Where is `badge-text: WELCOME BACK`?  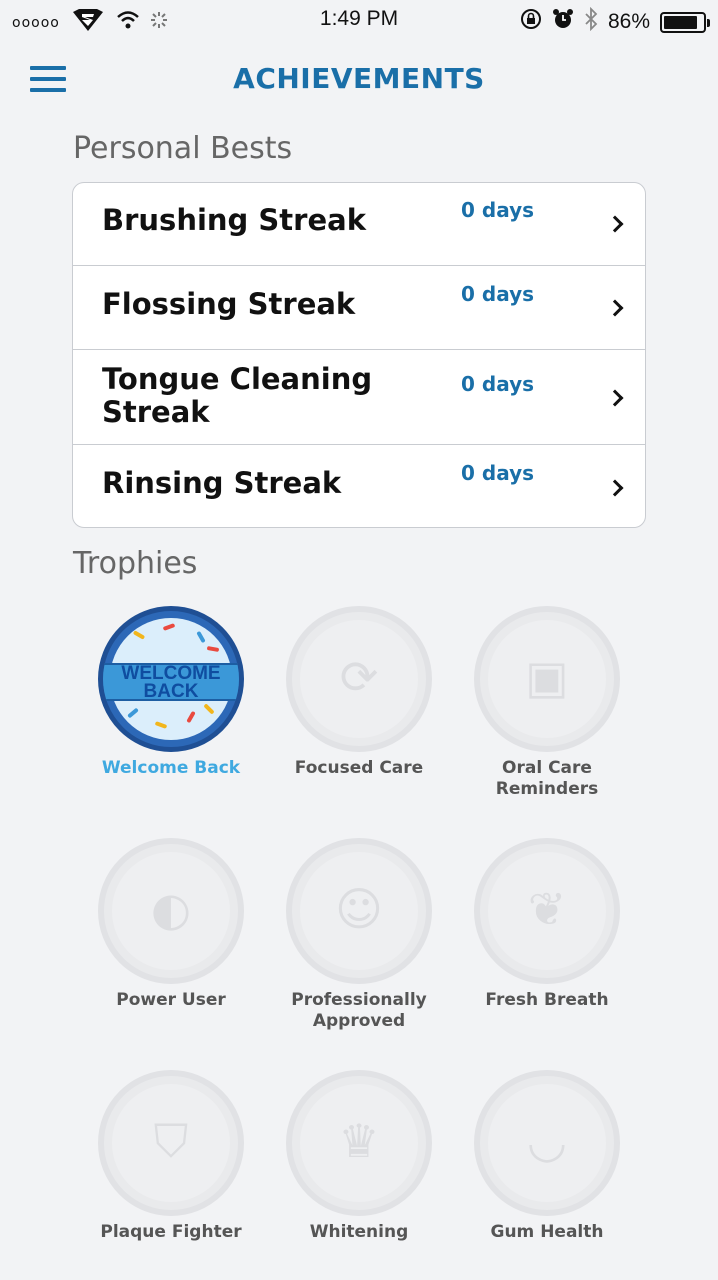
badge-text: WELCOME BACK is located at coordinates (171, 682).